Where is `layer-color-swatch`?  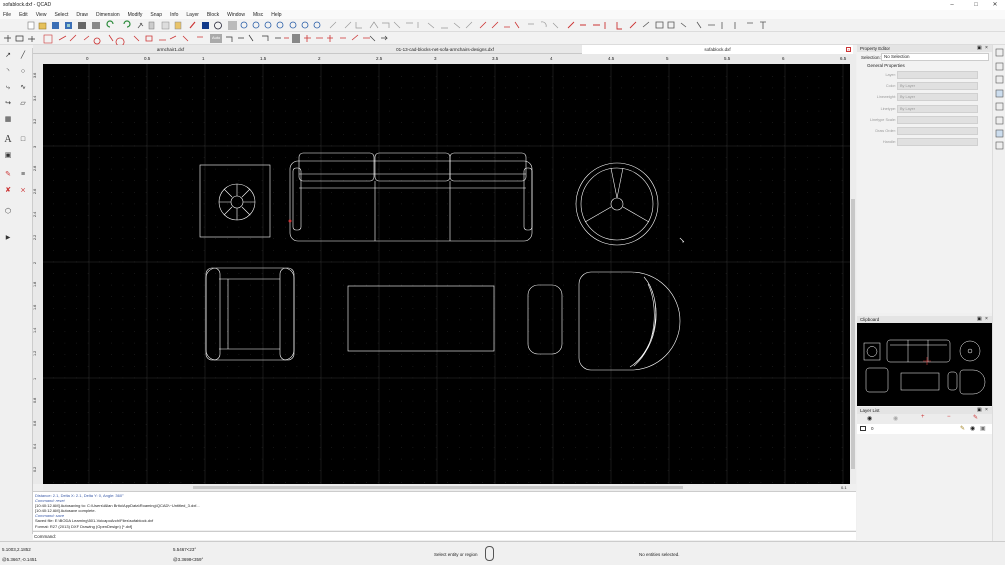 layer-color-swatch is located at coordinates (863, 428).